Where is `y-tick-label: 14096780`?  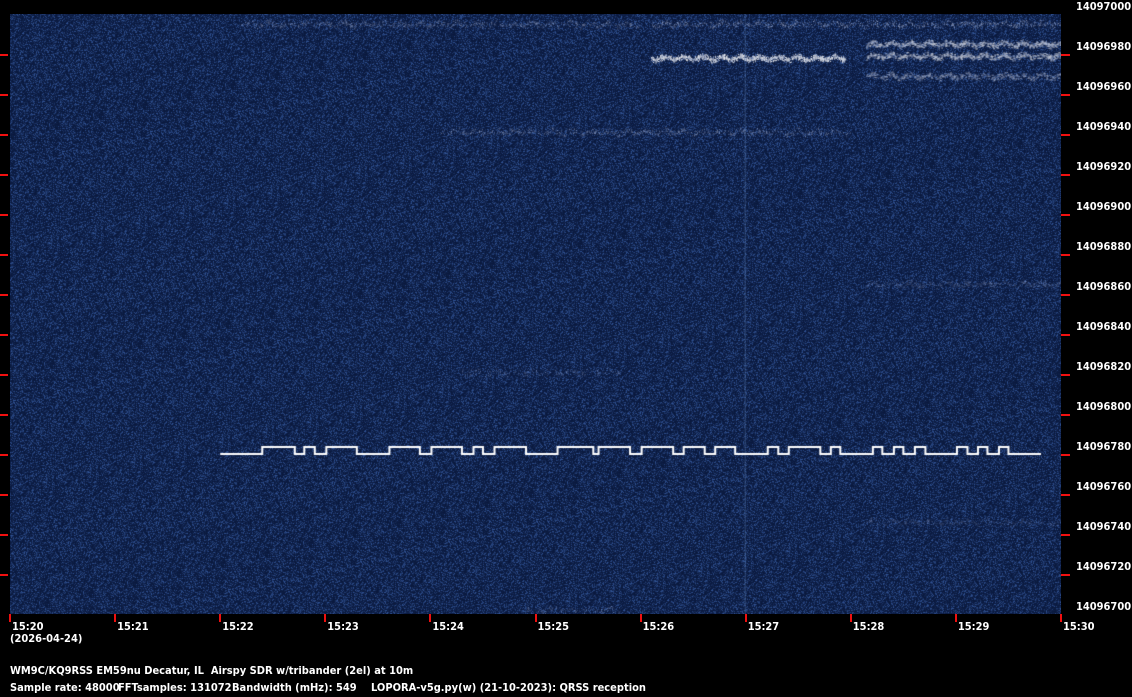 y-tick-label: 14096780 is located at coordinates (1104, 446).